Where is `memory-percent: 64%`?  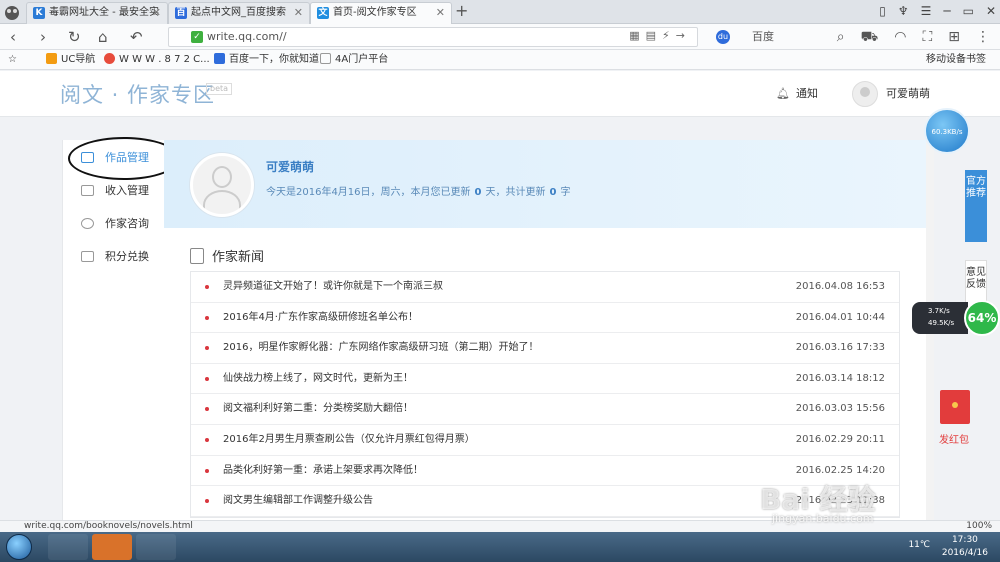
memory-percent: 64% is located at coordinates (982, 318).